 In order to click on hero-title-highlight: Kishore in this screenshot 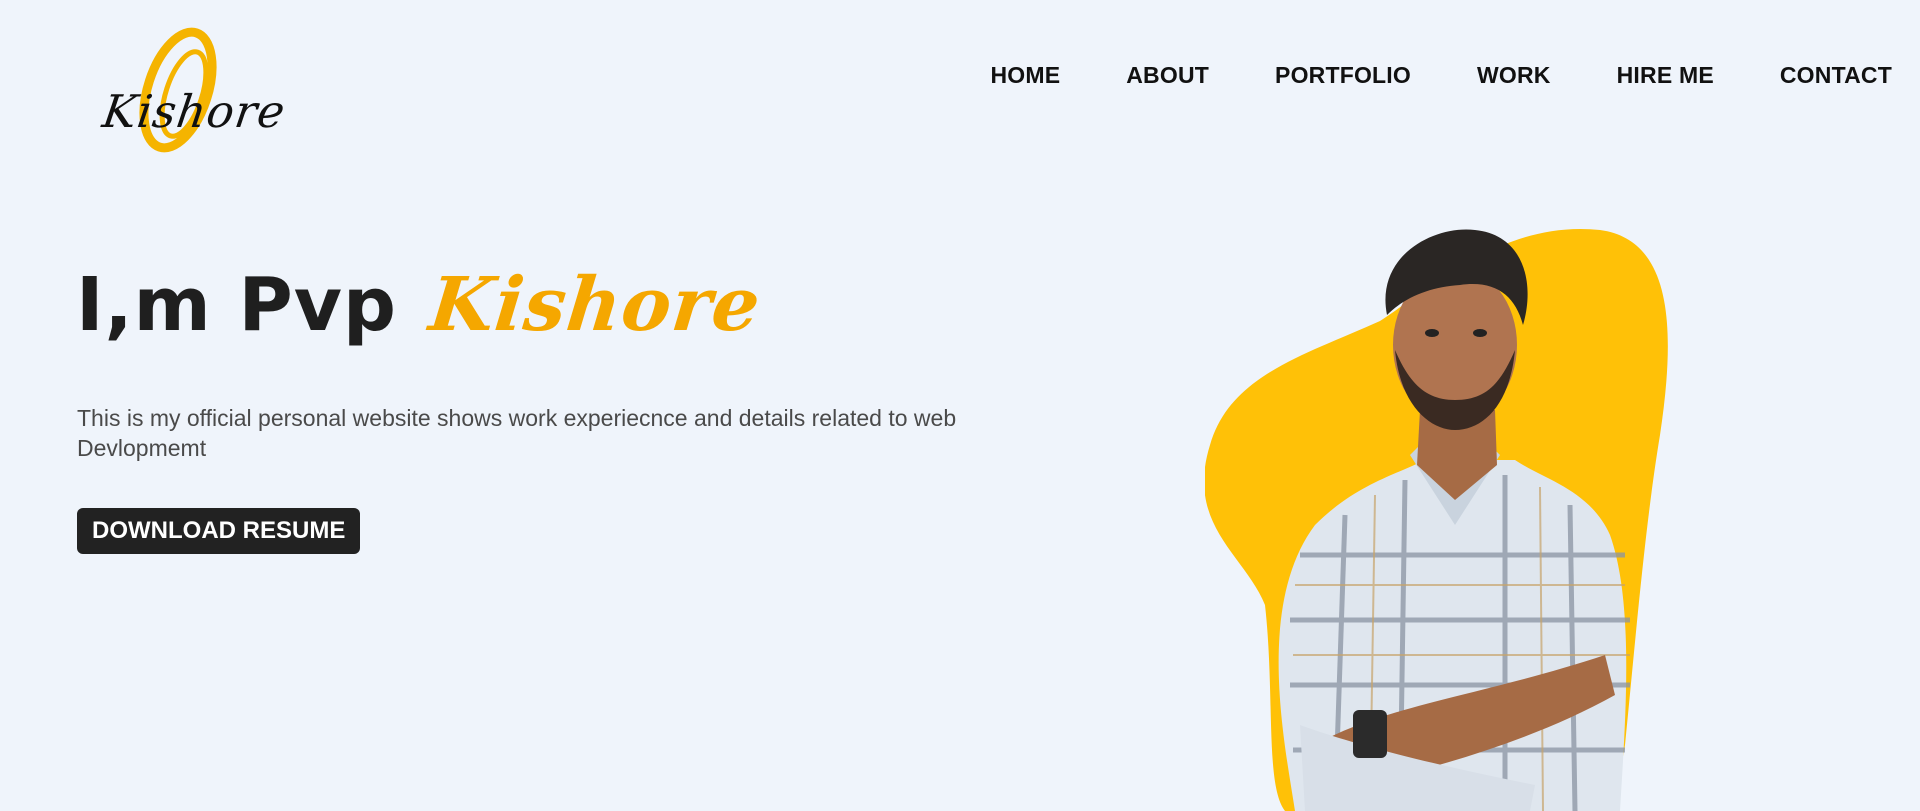, I will do `click(595, 305)`.